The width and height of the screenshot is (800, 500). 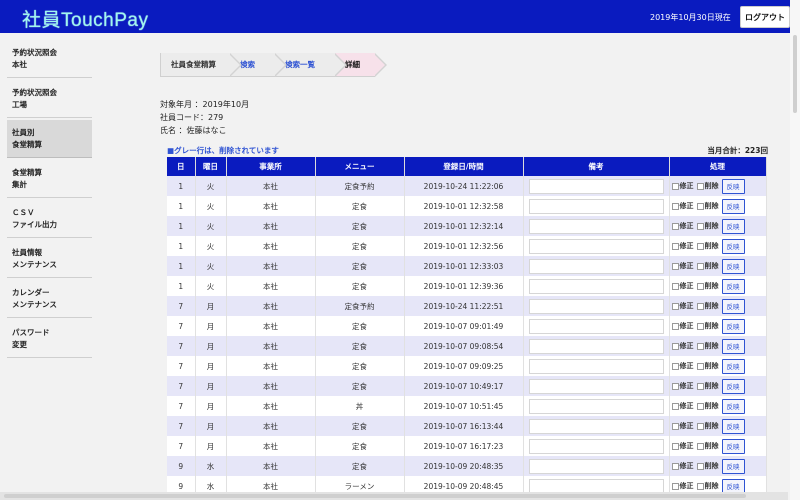 What do you see at coordinates (49, 219) in the screenshot?
I see `sidebar-item-csv-export: ＣＳＶ ファイル出力` at bounding box center [49, 219].